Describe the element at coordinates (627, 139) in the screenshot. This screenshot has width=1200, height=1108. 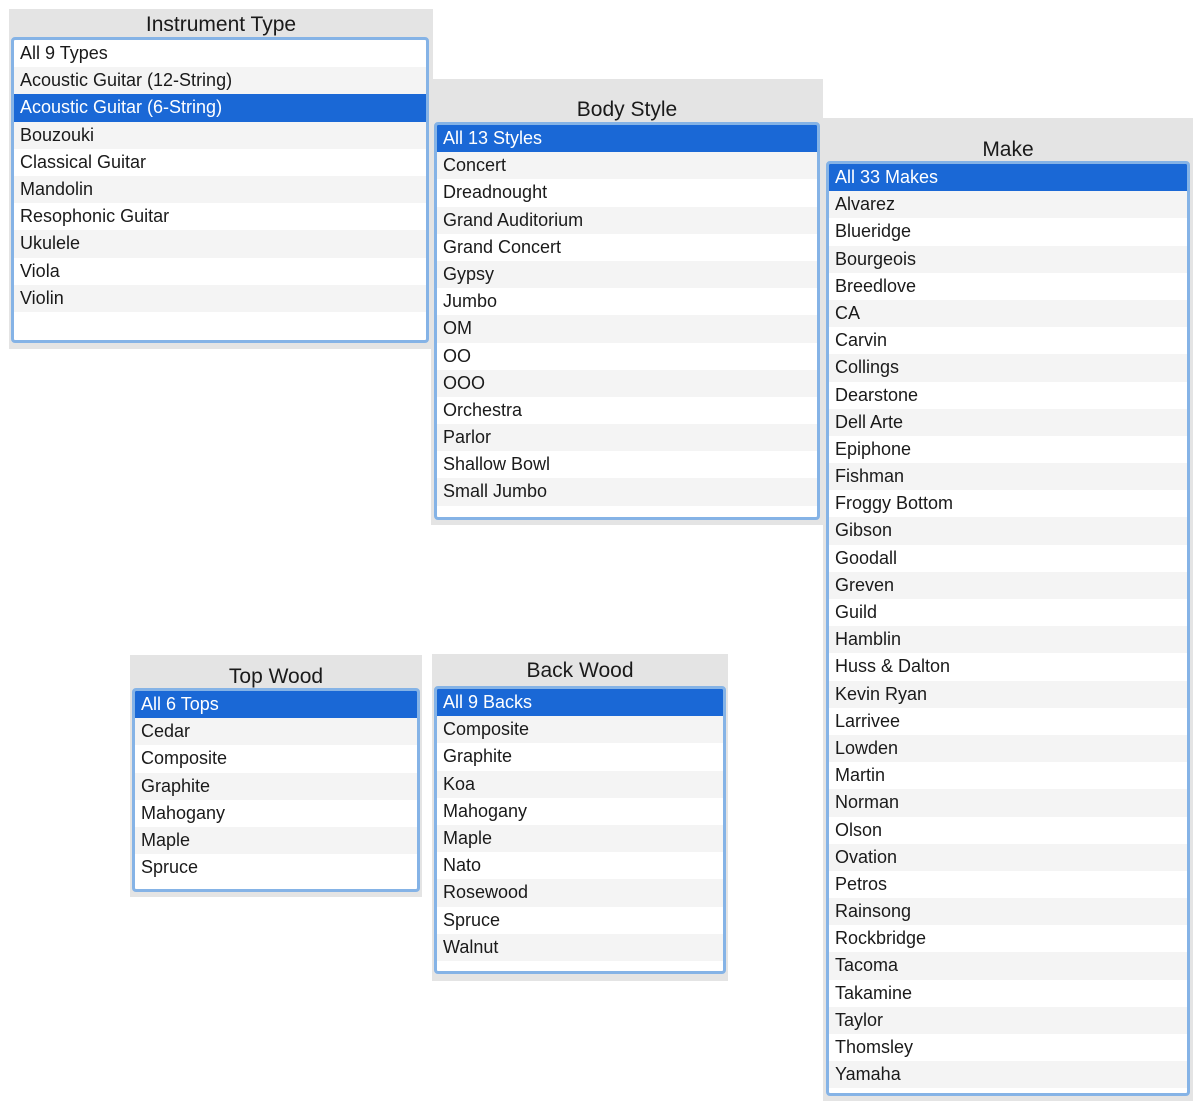
I see `list-item: All 13 Styles` at that location.